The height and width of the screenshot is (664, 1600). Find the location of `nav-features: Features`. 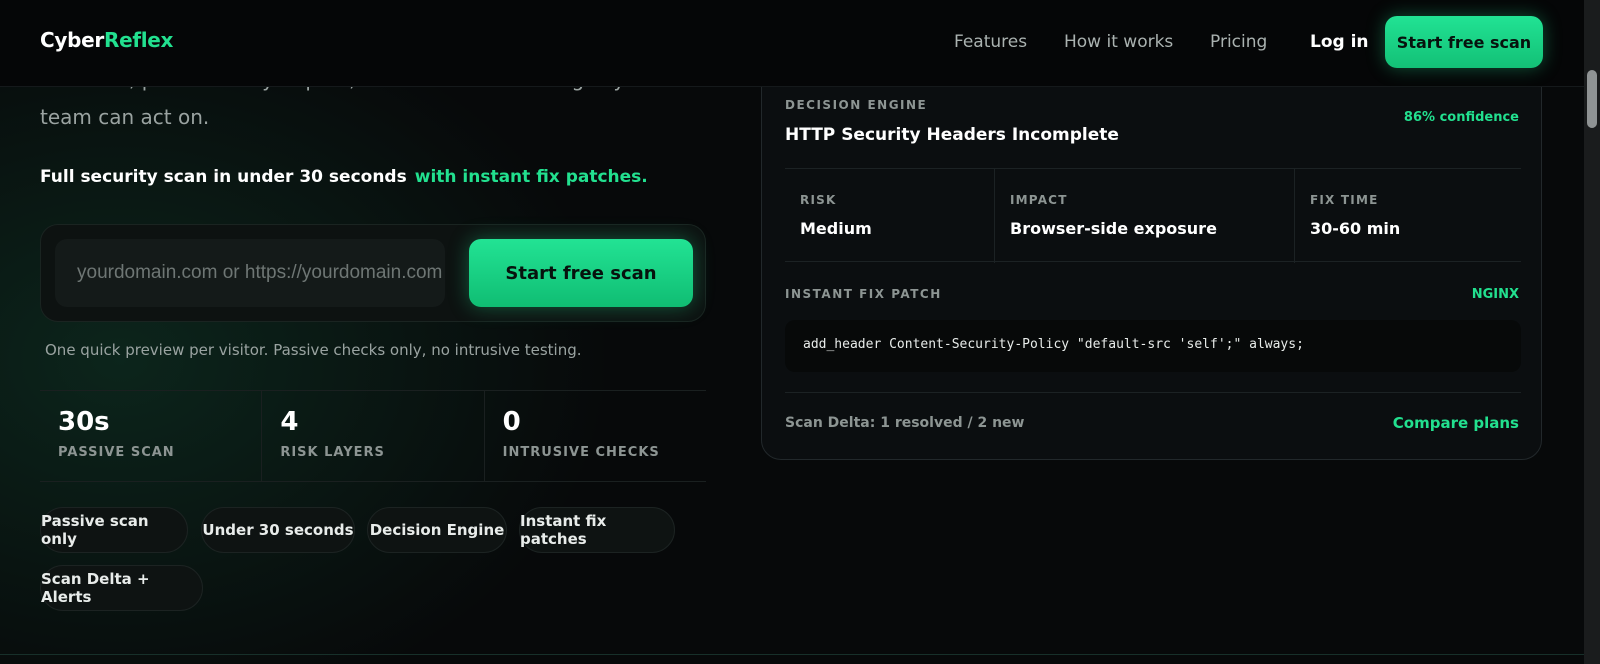

nav-features: Features is located at coordinates (990, 42).